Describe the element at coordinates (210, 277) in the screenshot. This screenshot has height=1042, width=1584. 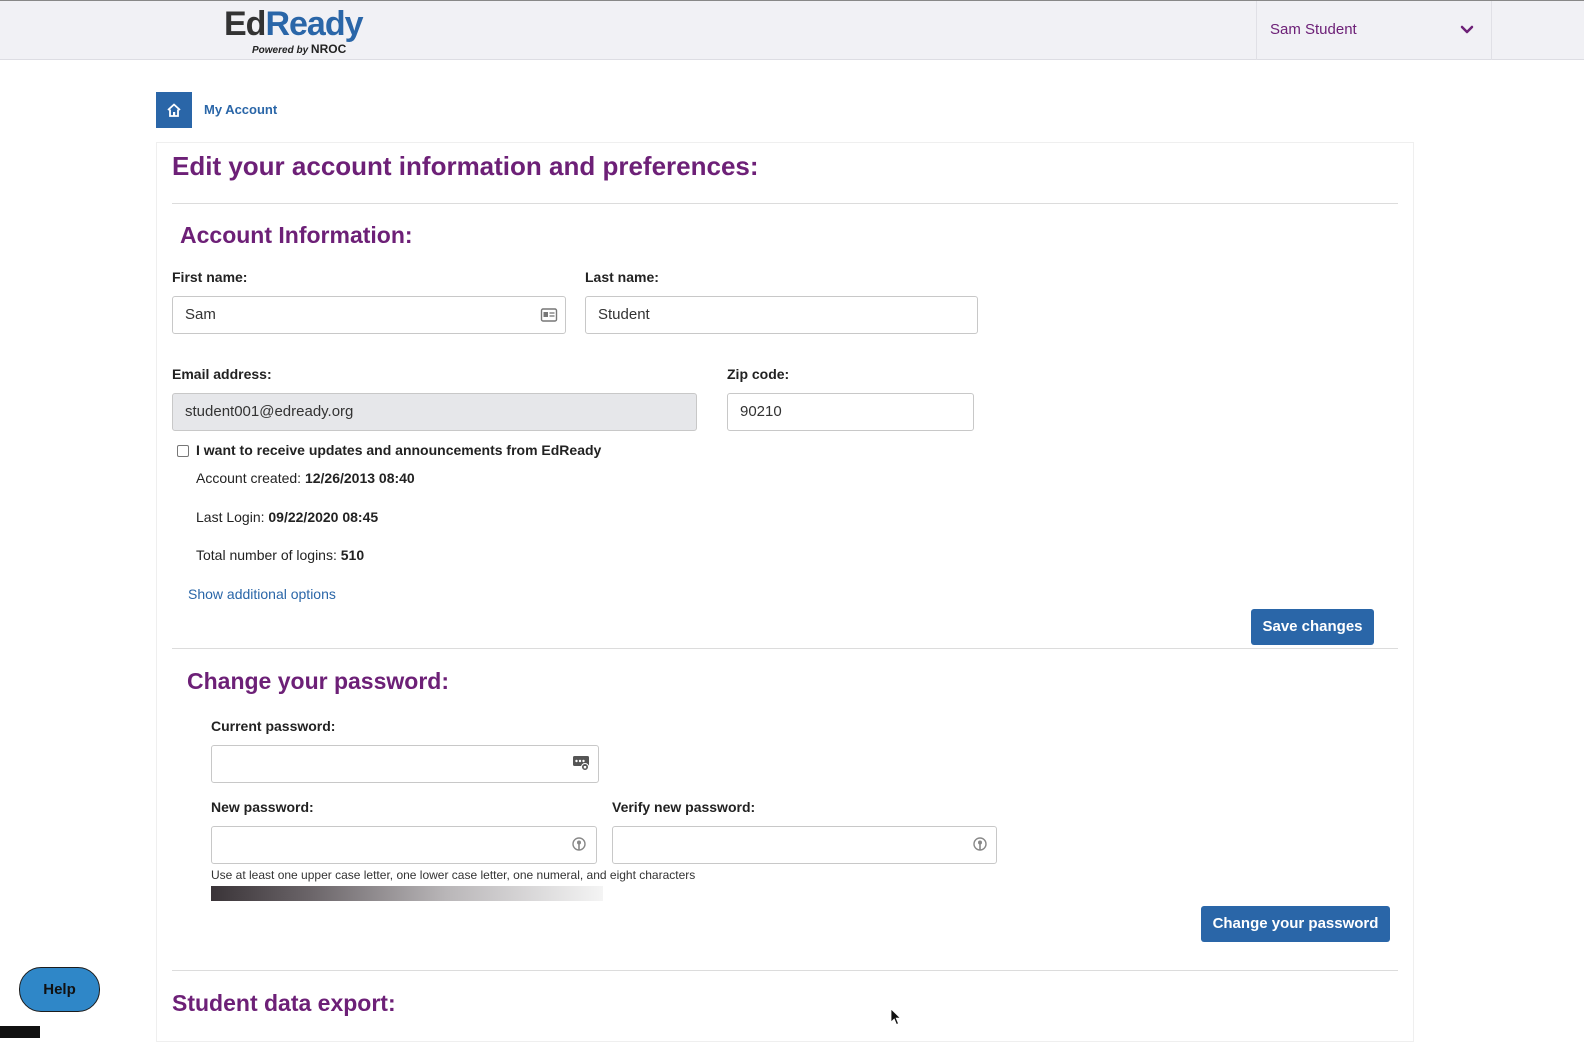
I see `first-name-label: First name:` at that location.